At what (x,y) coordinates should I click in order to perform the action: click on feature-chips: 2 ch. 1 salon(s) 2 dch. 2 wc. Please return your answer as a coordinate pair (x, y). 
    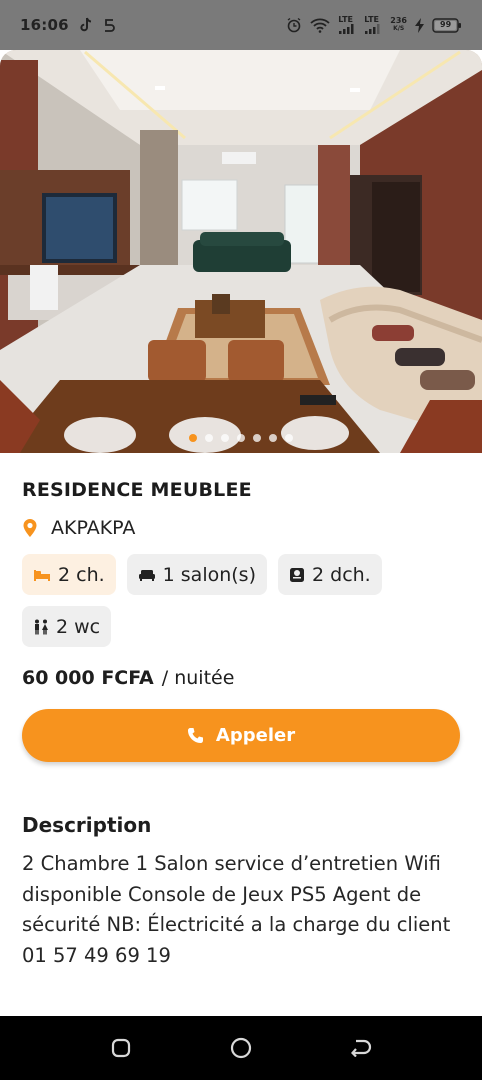
    Looking at the image, I should click on (242, 600).